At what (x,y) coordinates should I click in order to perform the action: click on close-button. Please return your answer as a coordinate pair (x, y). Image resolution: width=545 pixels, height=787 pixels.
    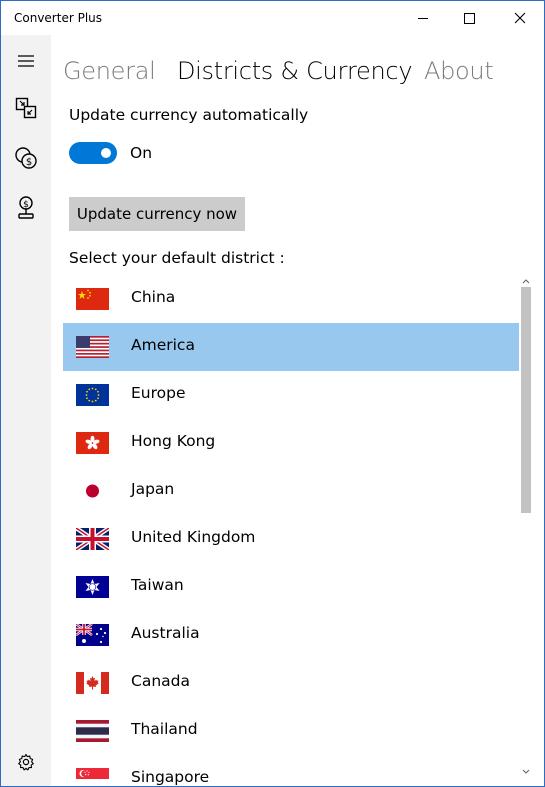
    Looking at the image, I should click on (520, 18).